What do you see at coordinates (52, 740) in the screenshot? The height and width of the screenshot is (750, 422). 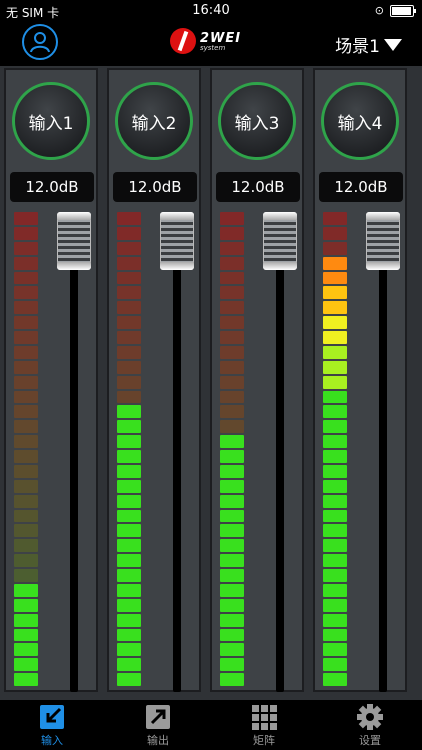 I see `tab-label: 输入` at bounding box center [52, 740].